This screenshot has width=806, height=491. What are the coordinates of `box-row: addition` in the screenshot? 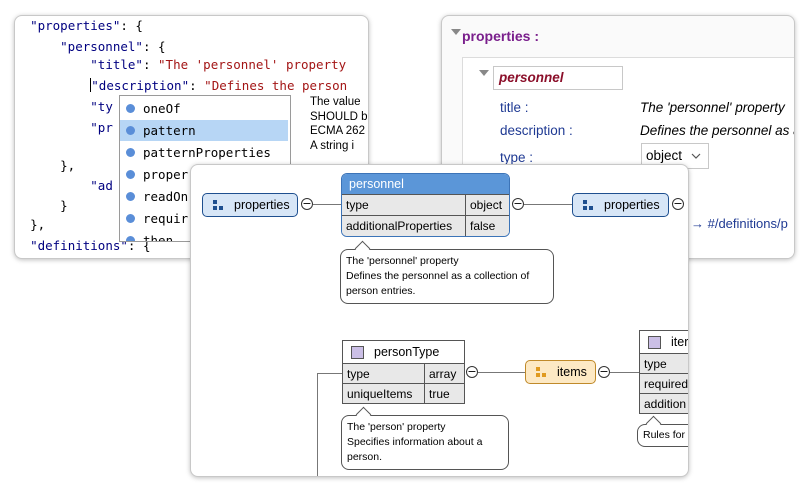 It's located at (664, 403).